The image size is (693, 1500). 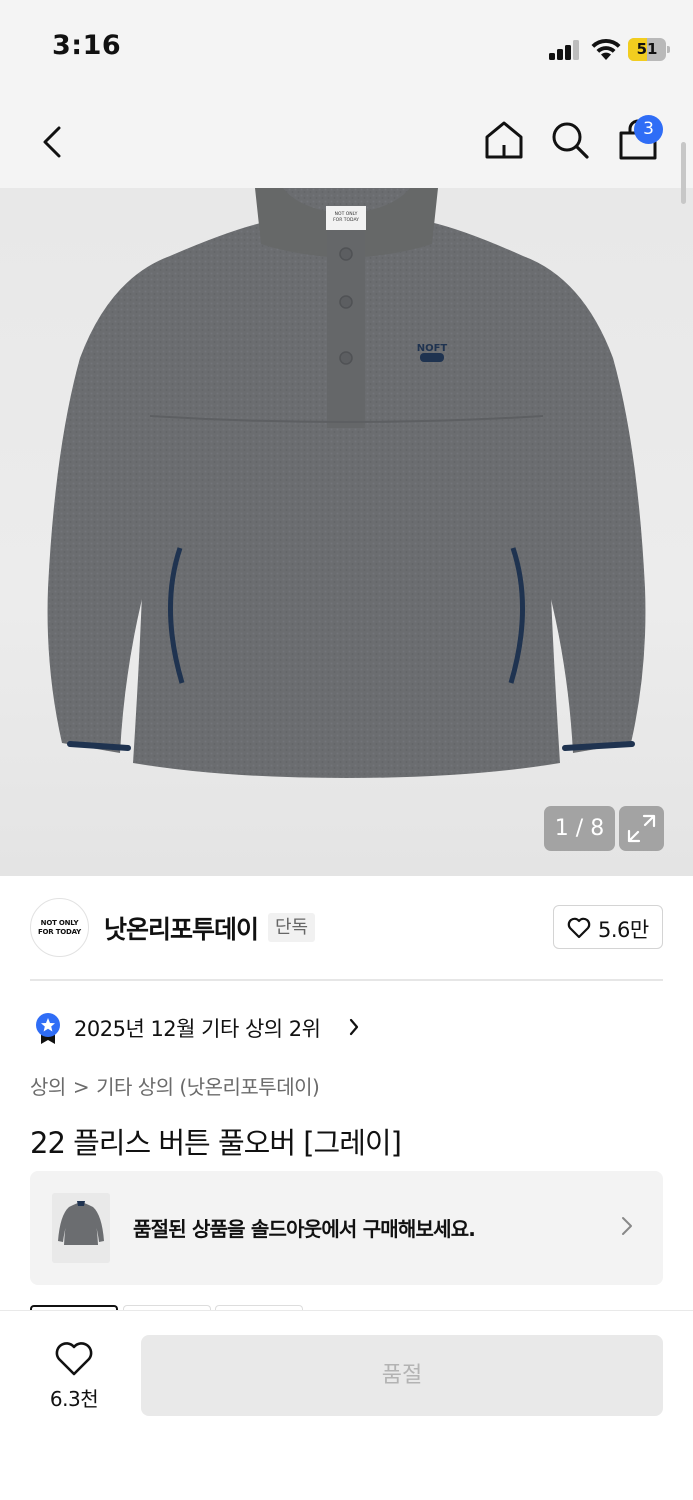 I want to click on battery-icon: 51, so click(x=649, y=49).